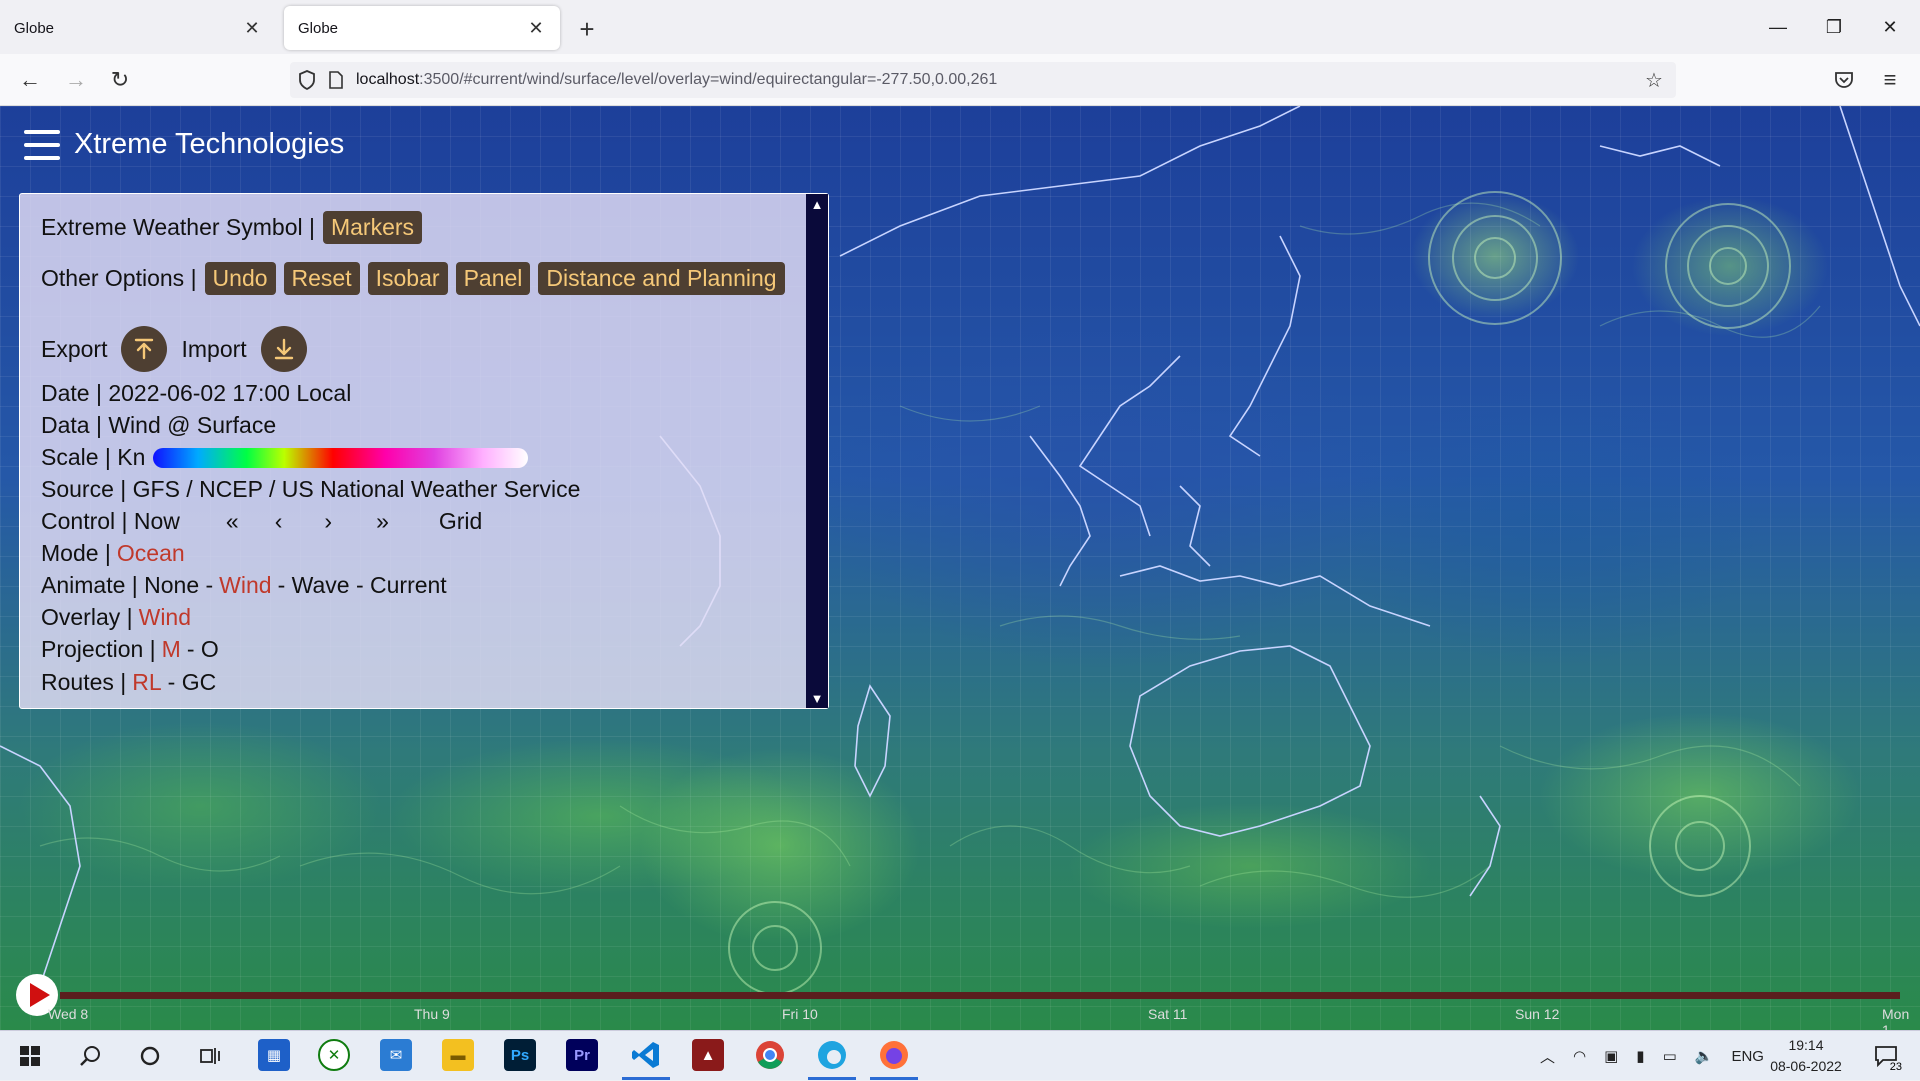 This screenshot has width=1920, height=1081. I want to click on projection-o-option: - O, so click(203, 649).